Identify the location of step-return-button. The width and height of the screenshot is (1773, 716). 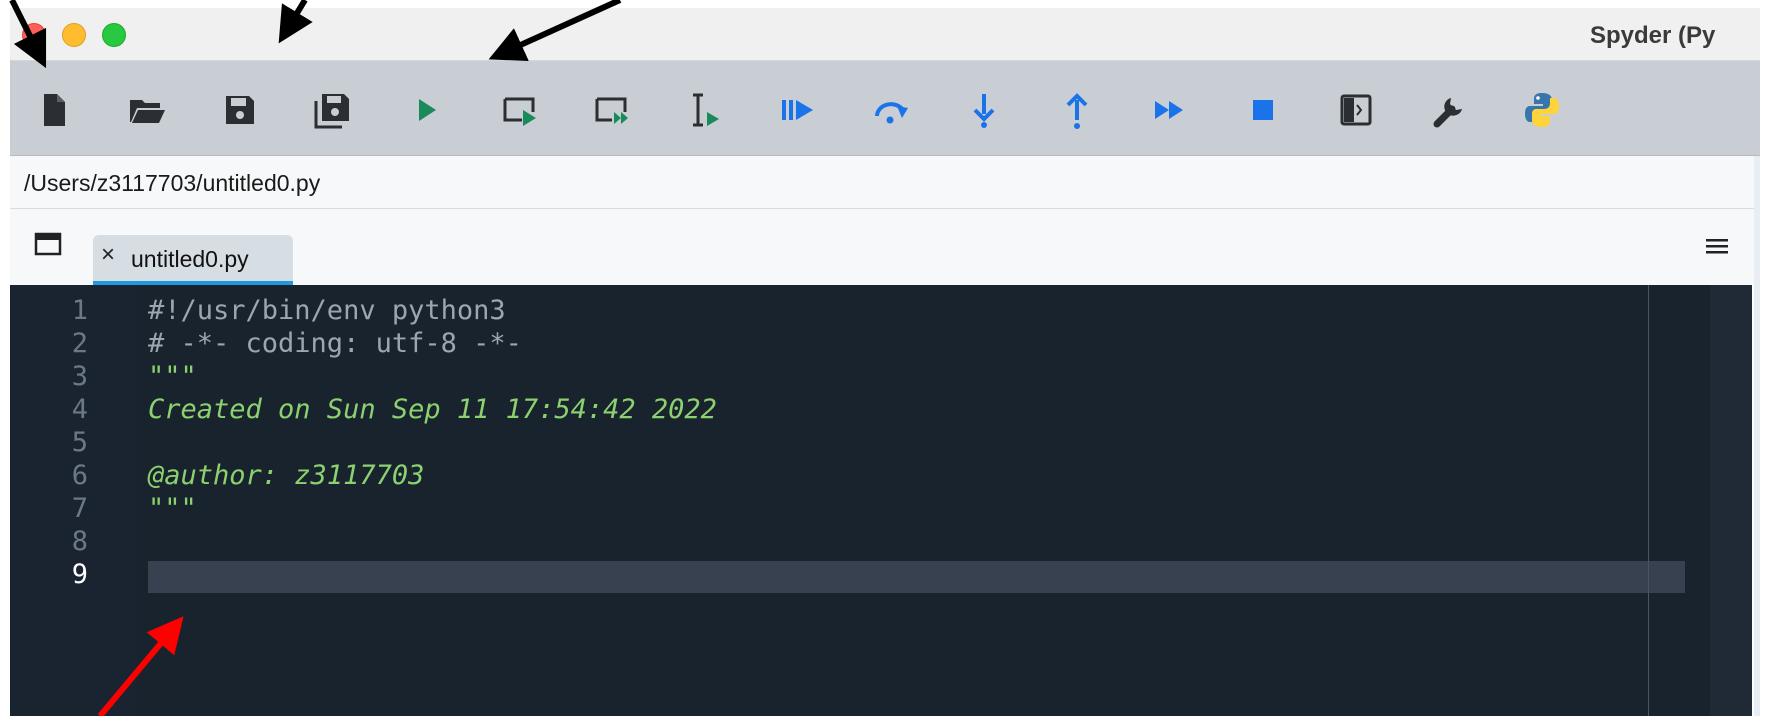
(1077, 110).